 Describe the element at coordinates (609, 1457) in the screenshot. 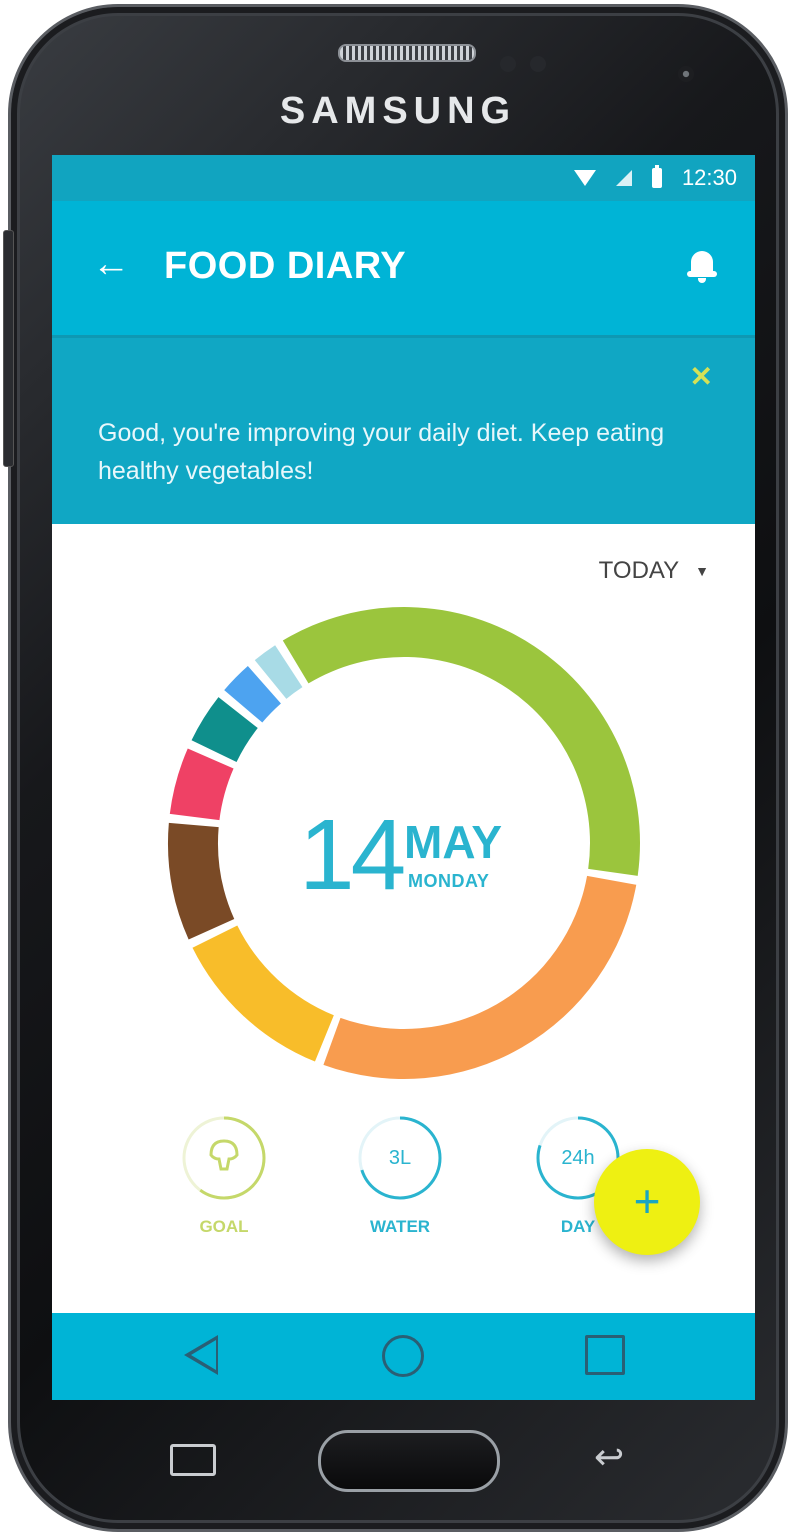

I see `hardware-back-icon: ↩` at that location.